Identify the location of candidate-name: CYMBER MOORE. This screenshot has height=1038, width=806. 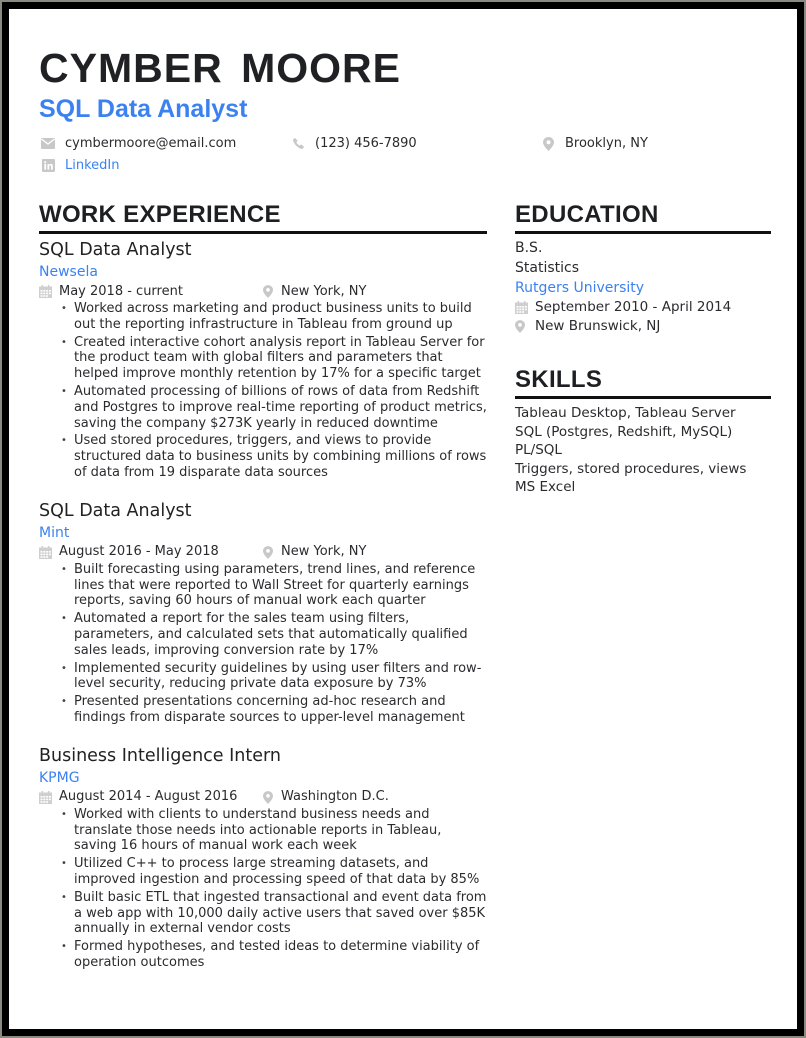
(220, 68).